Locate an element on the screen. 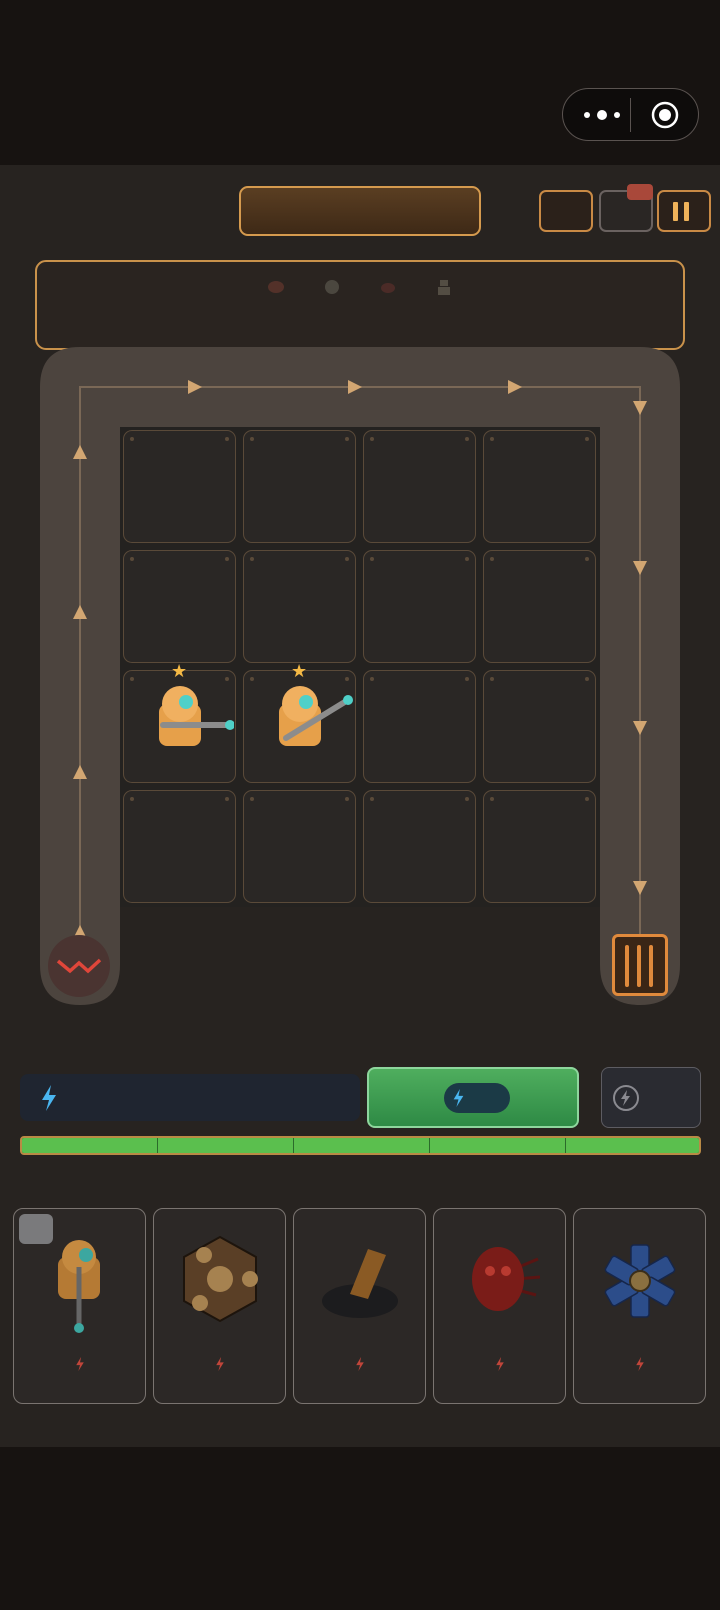  orb-icon is located at coordinates (332, 287).